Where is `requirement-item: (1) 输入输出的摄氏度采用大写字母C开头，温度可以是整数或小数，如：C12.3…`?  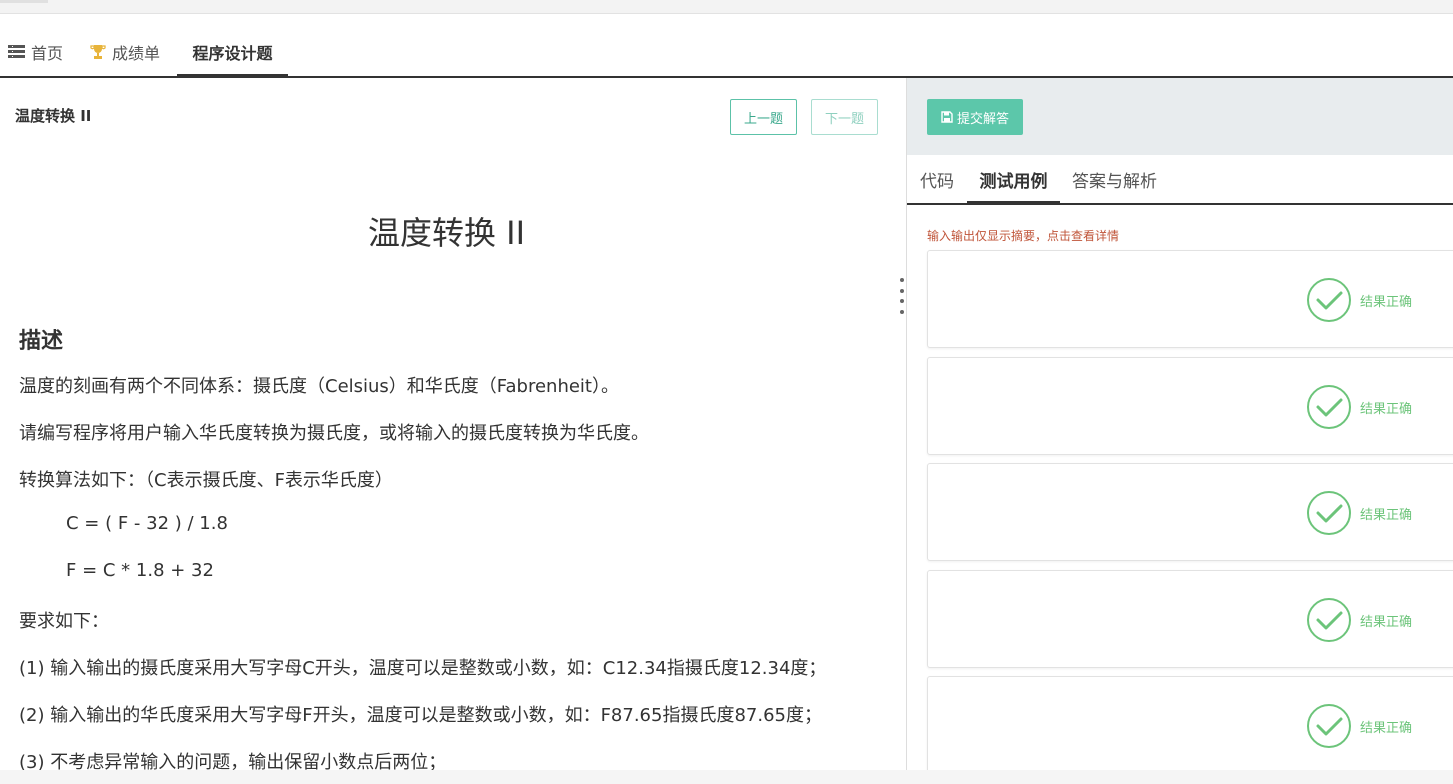 requirement-item: (1) 输入输出的摄氏度采用大写字母C开头，温度可以是整数或小数，如：C12.3… is located at coordinates (423, 668).